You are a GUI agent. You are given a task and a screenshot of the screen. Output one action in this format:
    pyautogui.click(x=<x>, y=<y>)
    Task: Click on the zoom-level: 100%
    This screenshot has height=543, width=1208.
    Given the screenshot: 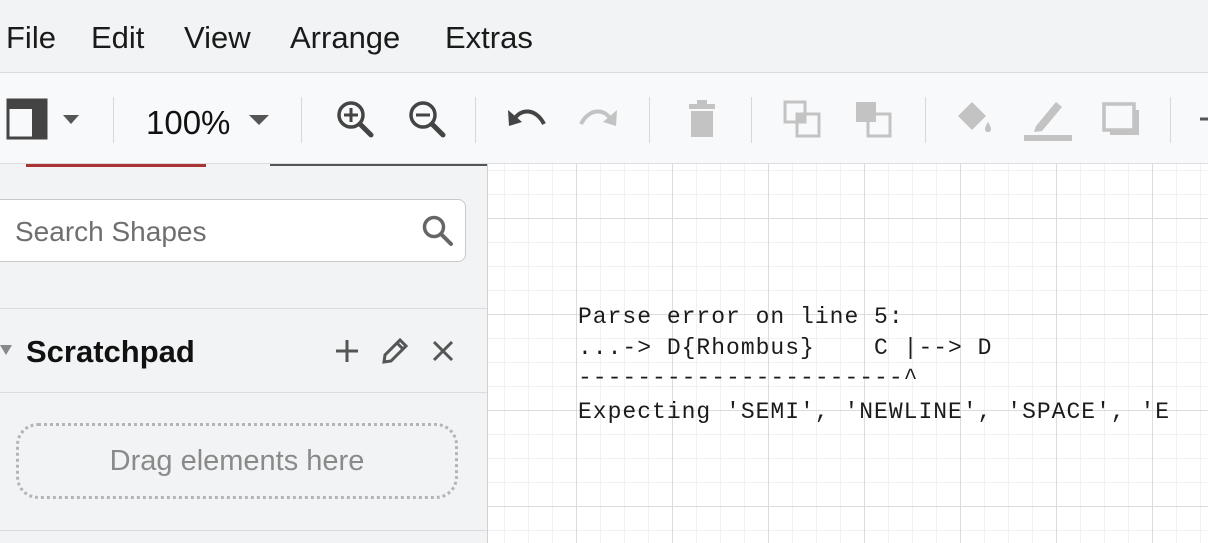 What is the action you would take?
    pyautogui.click(x=188, y=123)
    